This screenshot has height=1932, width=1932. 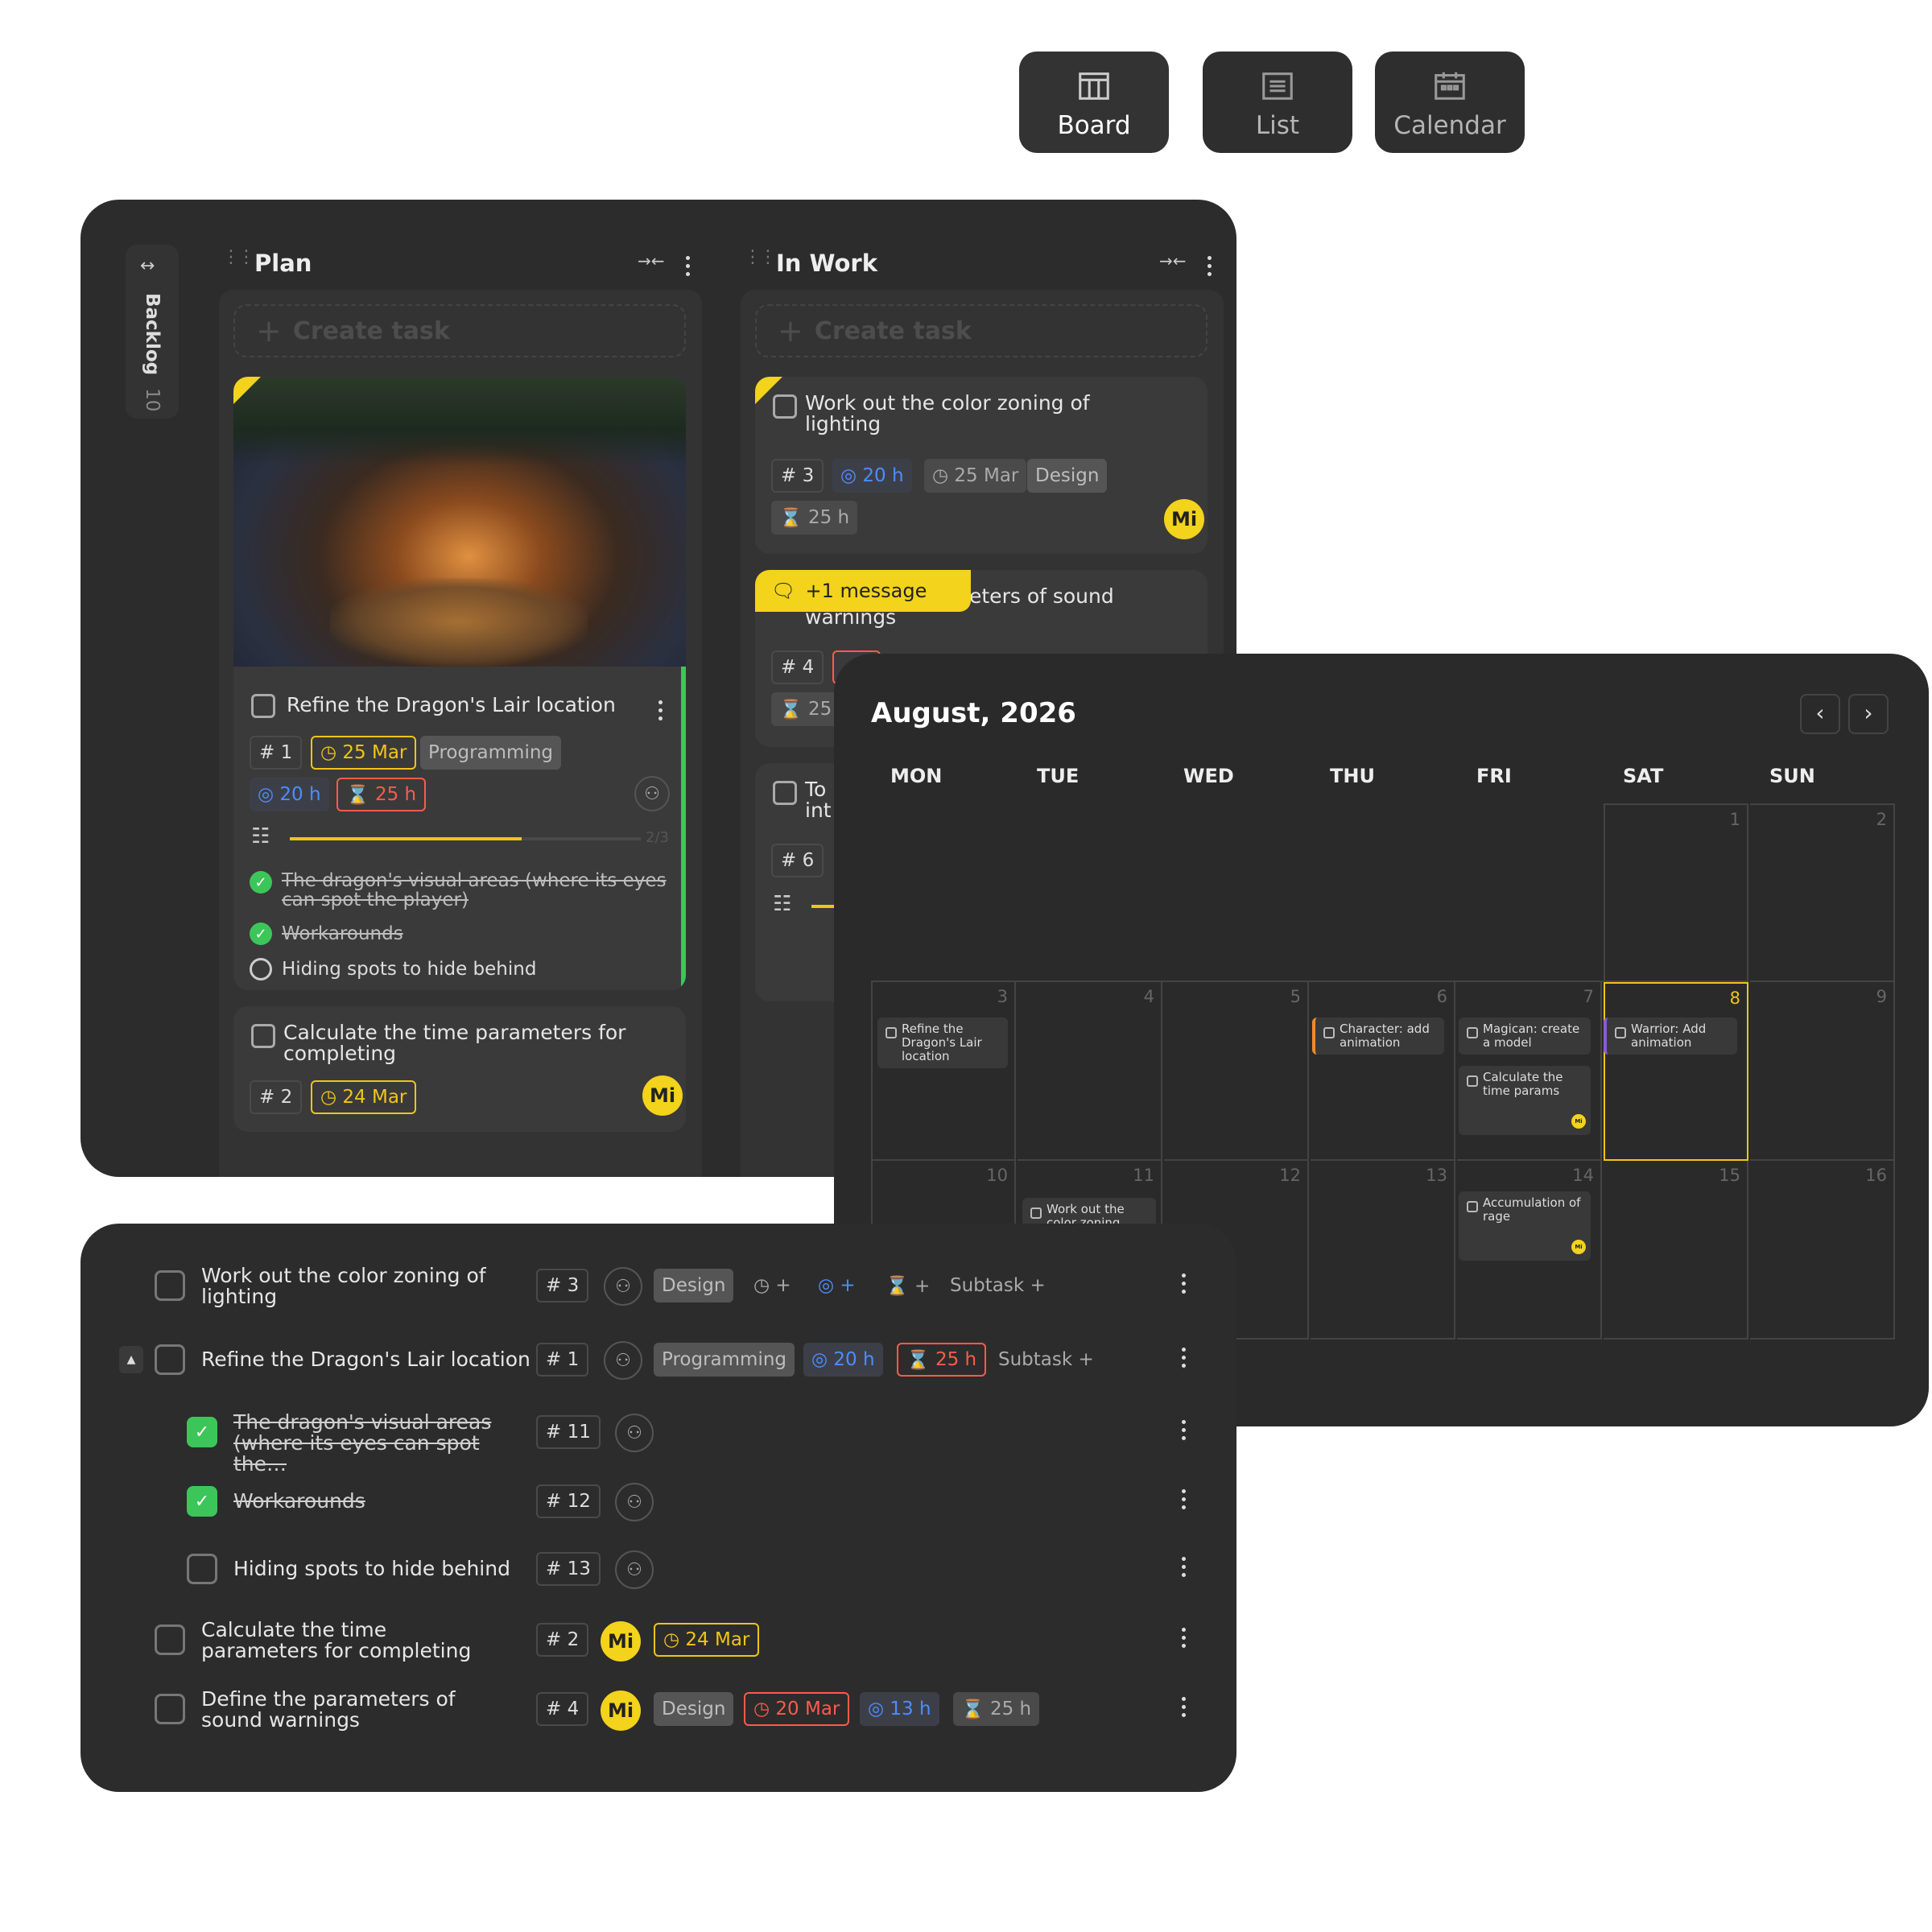 What do you see at coordinates (202, 1569) in the screenshot?
I see `subtask-checkbox` at bounding box center [202, 1569].